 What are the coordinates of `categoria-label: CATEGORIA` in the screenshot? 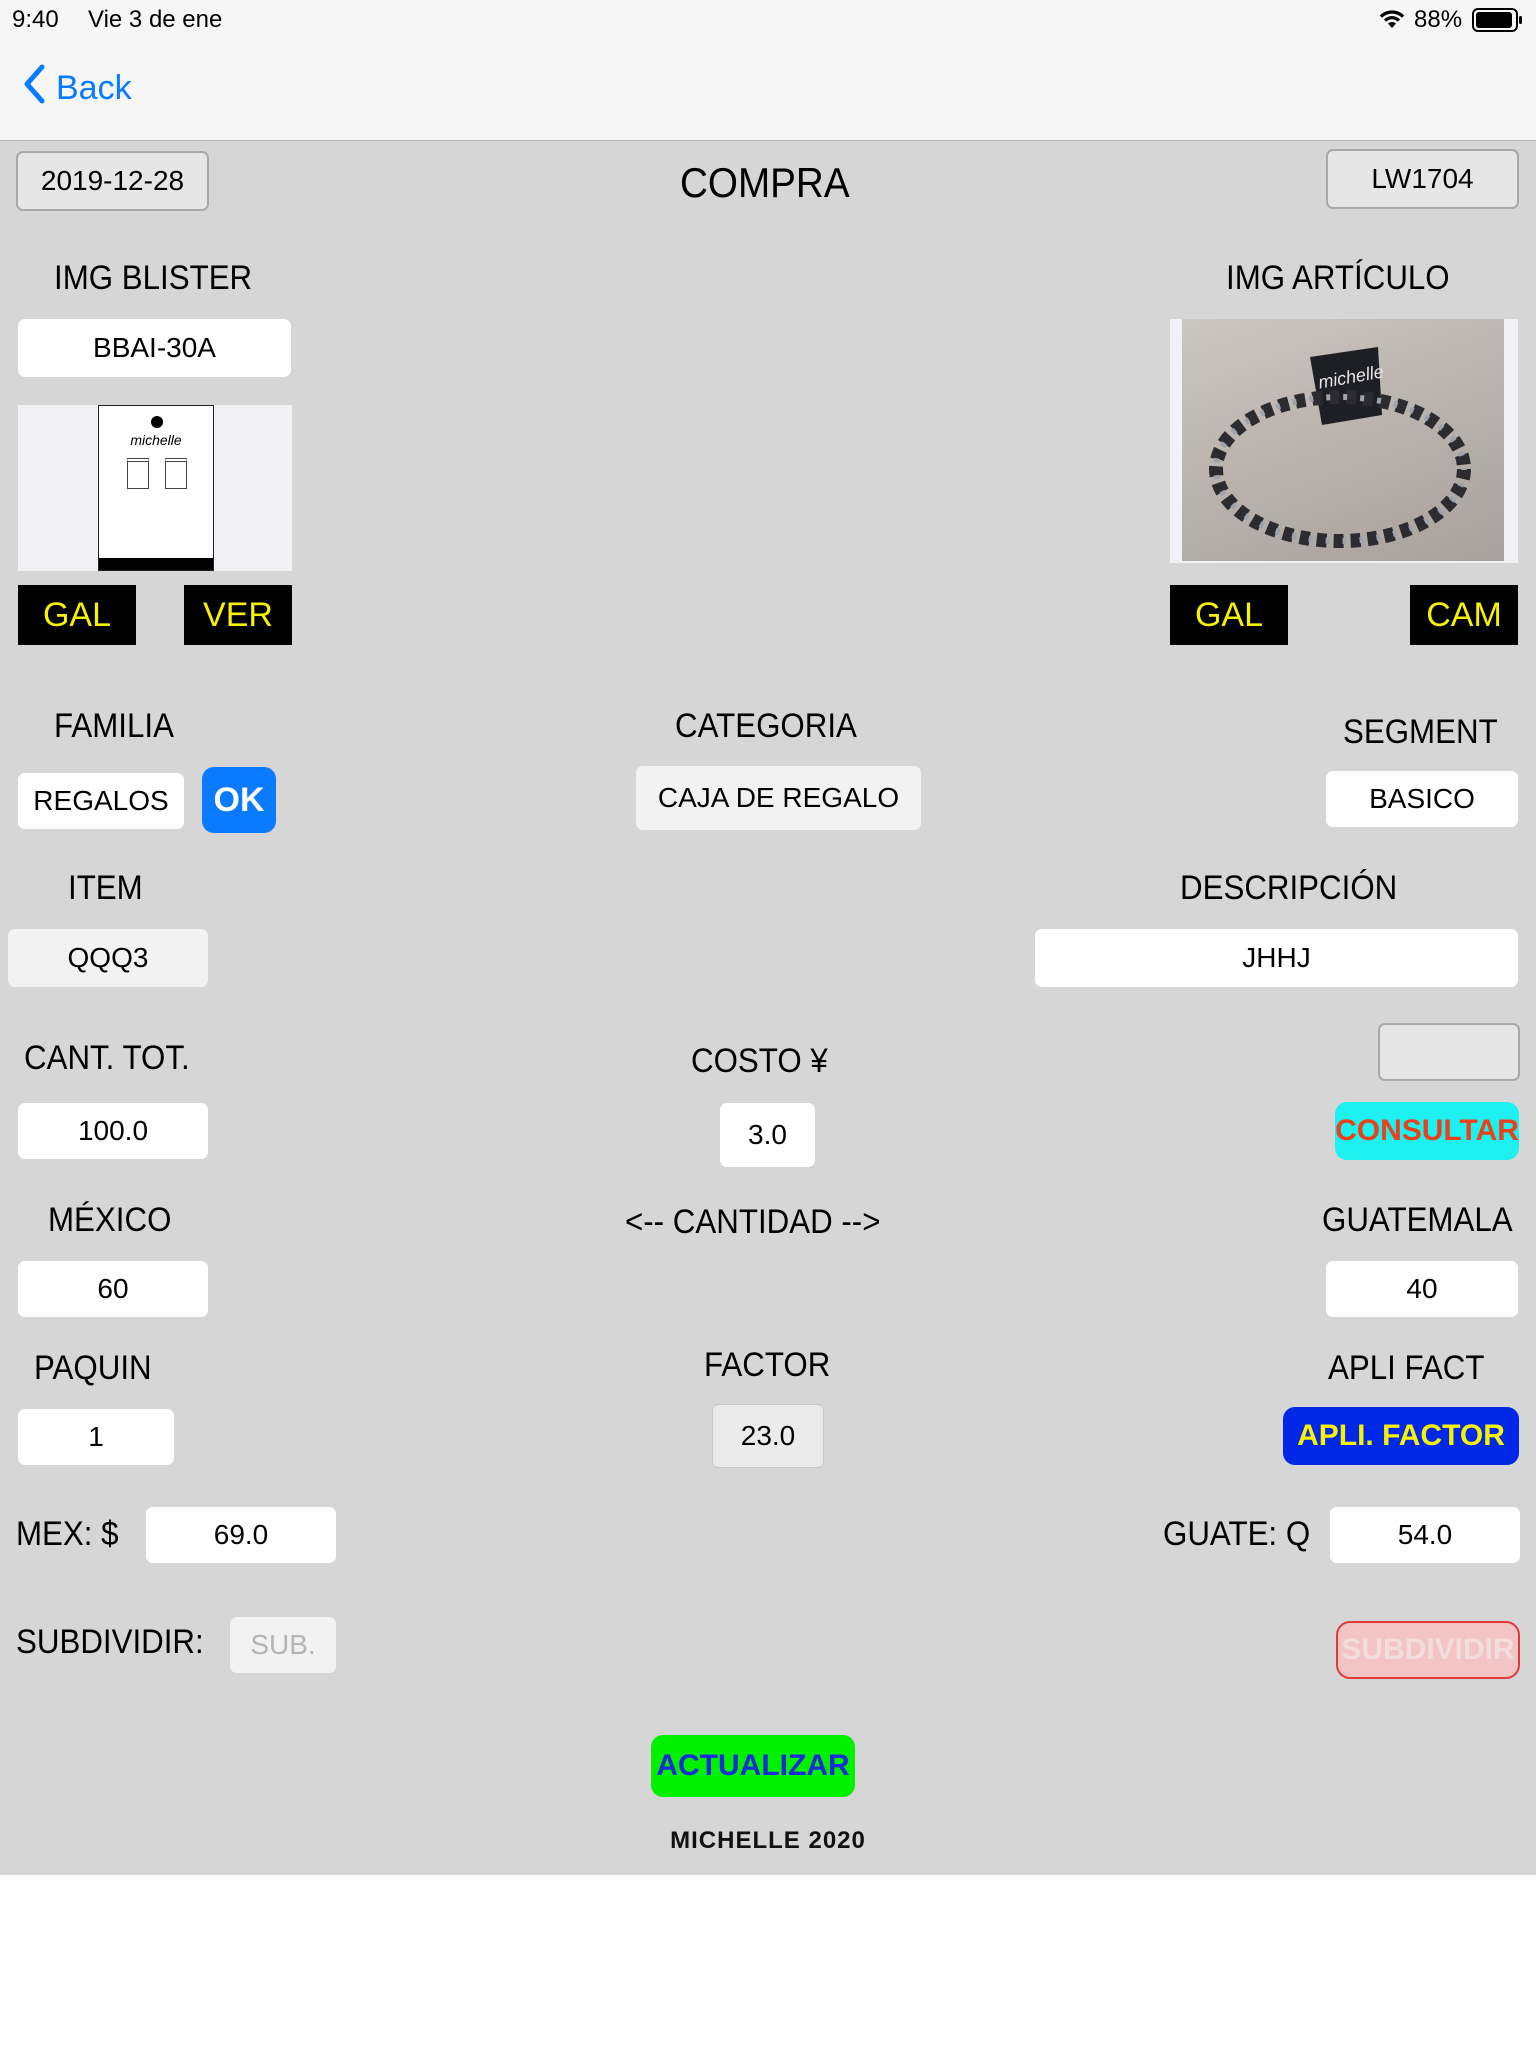 It's located at (766, 726).